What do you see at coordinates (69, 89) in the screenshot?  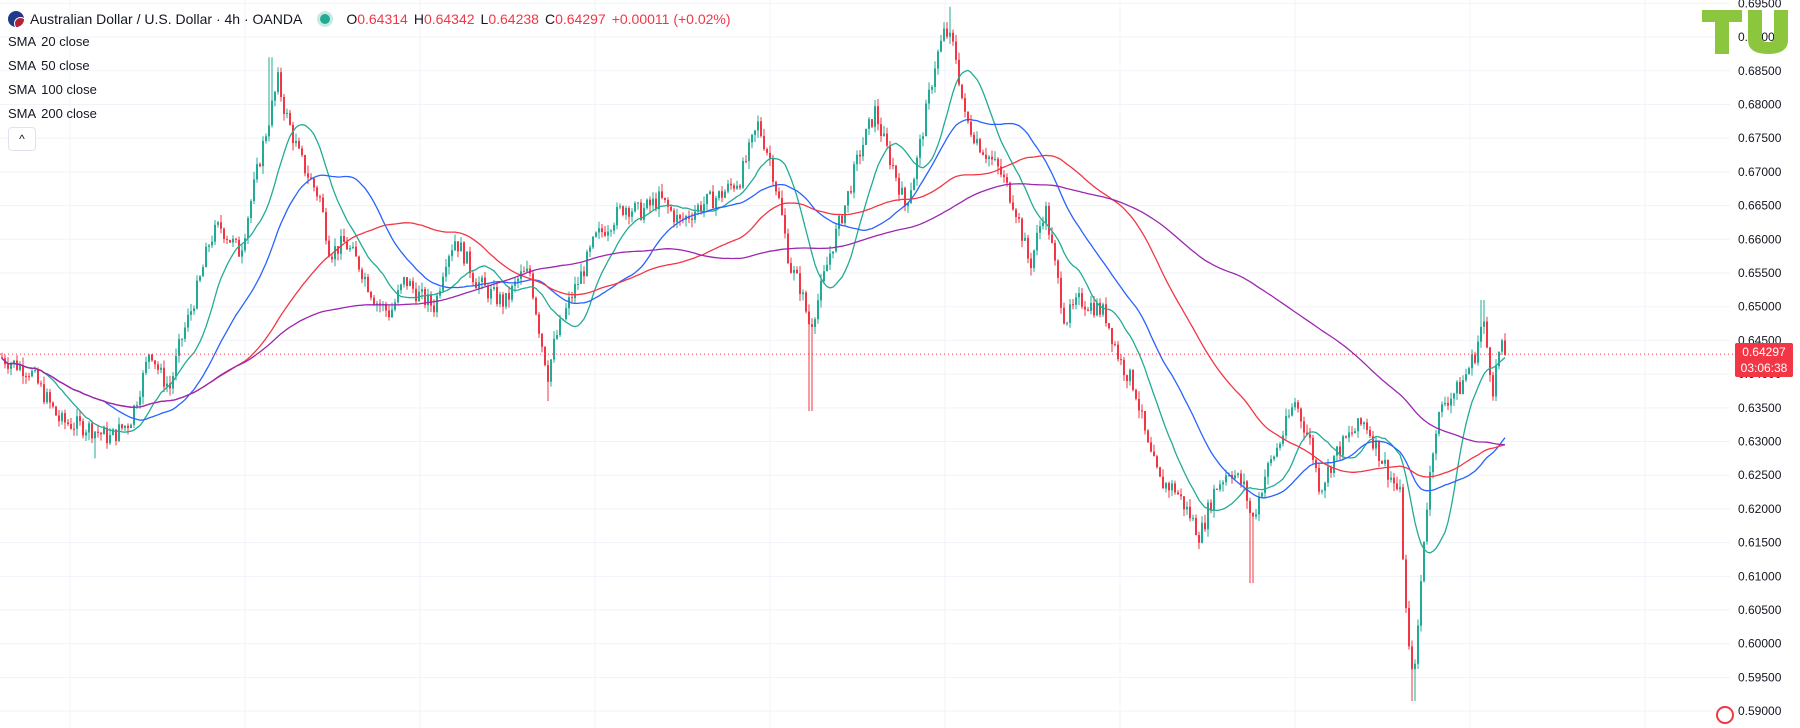 I see `indicator-params: 100 close` at bounding box center [69, 89].